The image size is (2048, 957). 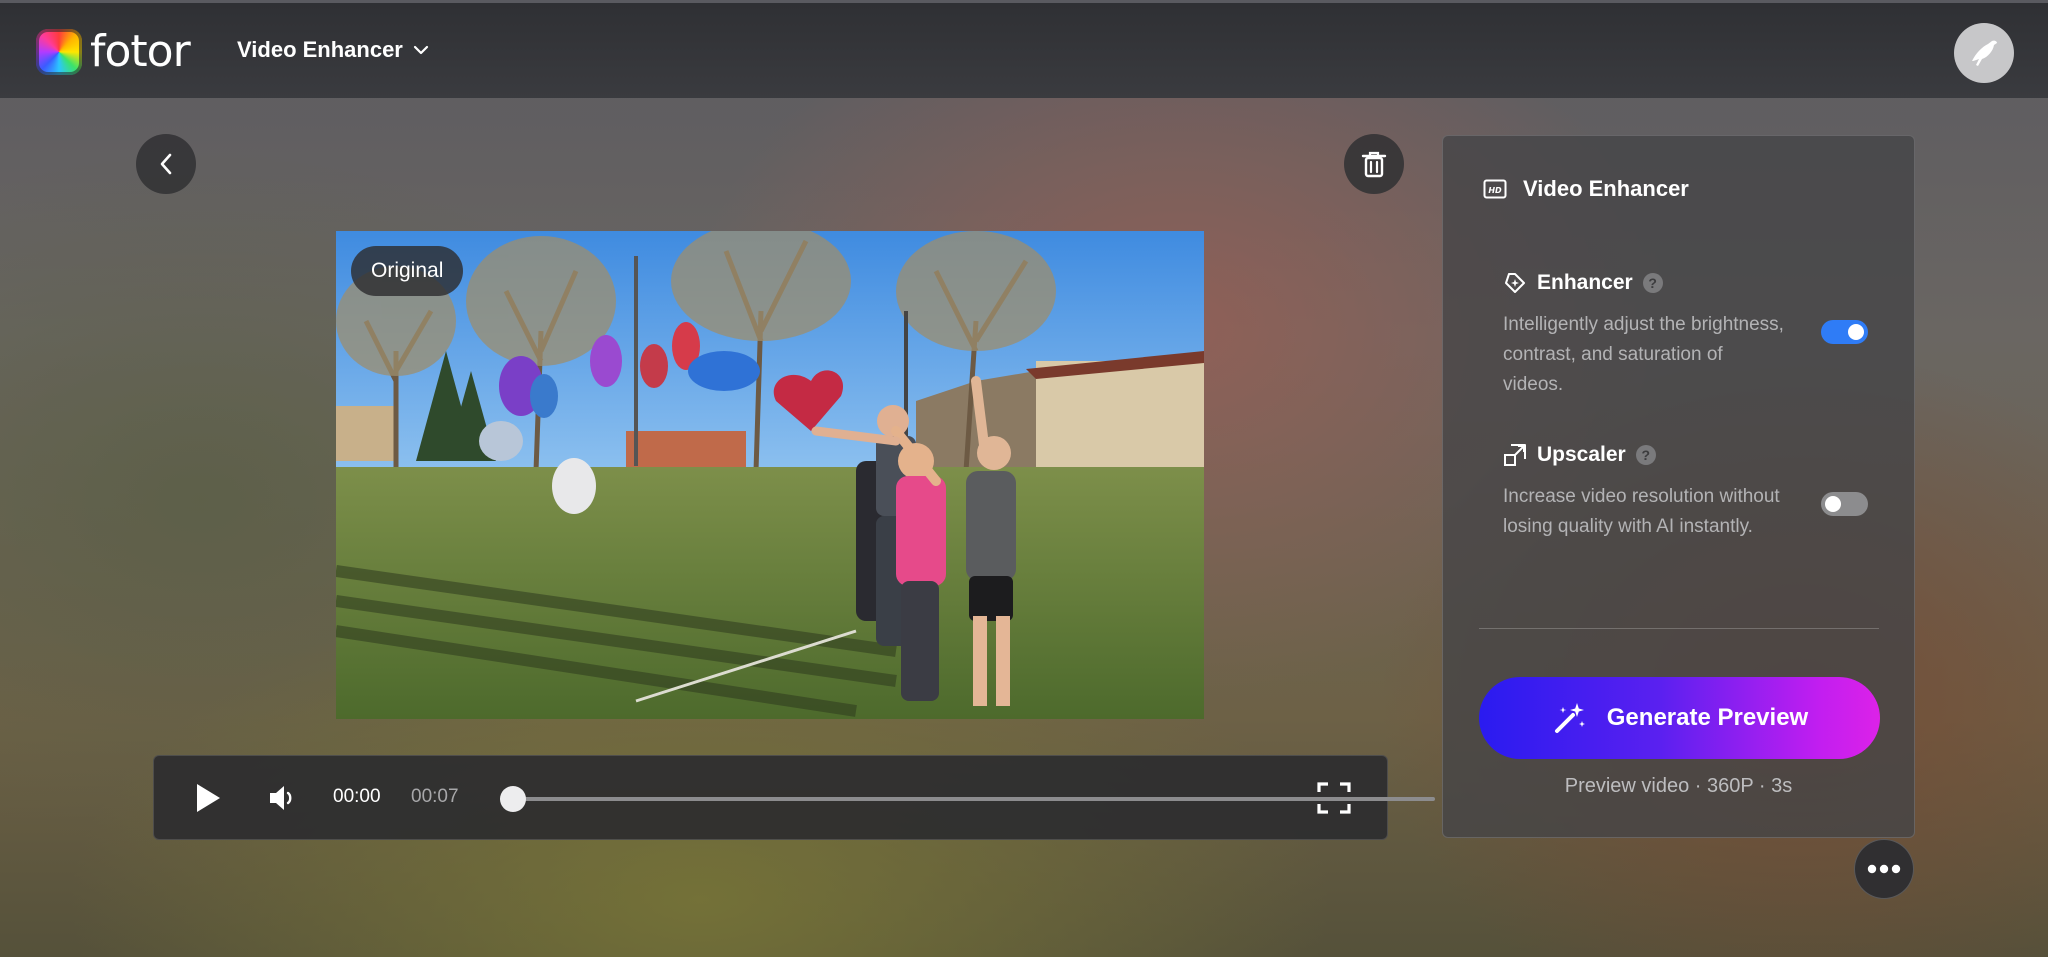 I want to click on fotor-logo-icon, so click(x=59, y=52).